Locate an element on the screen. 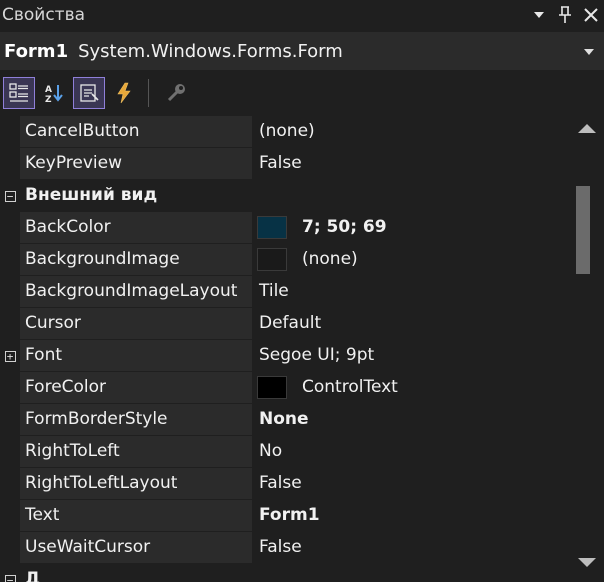 The width and height of the screenshot is (604, 582). property-row: RightToLeftLayout False is located at coordinates (285, 484).